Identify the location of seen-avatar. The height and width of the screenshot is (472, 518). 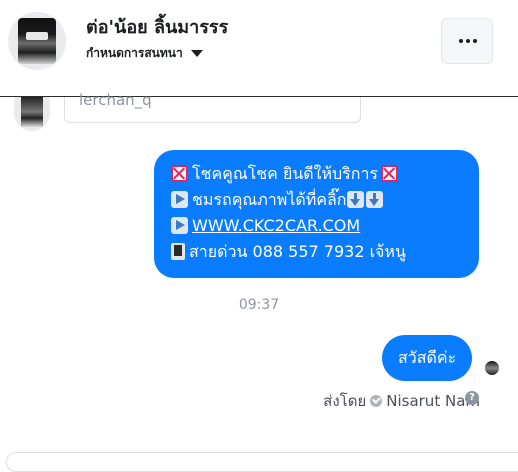
(492, 368).